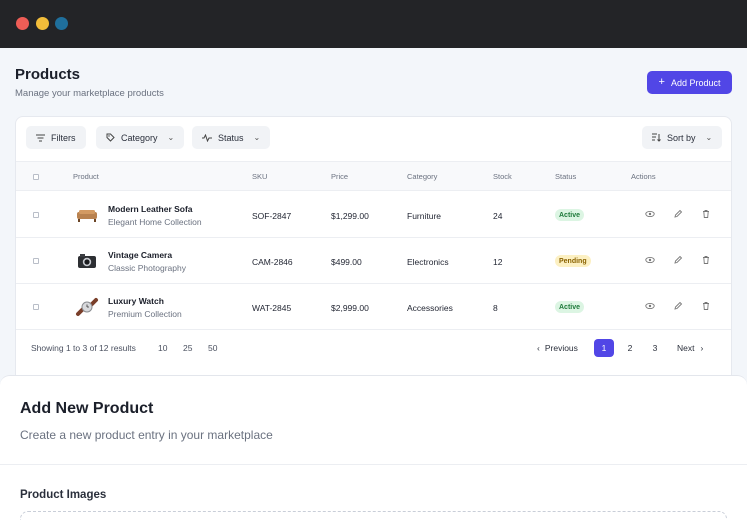 Image resolution: width=747 pixels, height=520 pixels. I want to click on watch-icon, so click(87, 307).